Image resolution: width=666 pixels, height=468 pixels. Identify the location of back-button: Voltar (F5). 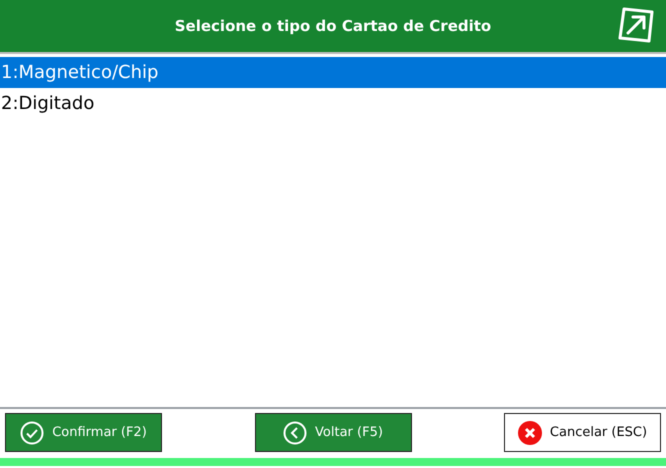
(333, 432).